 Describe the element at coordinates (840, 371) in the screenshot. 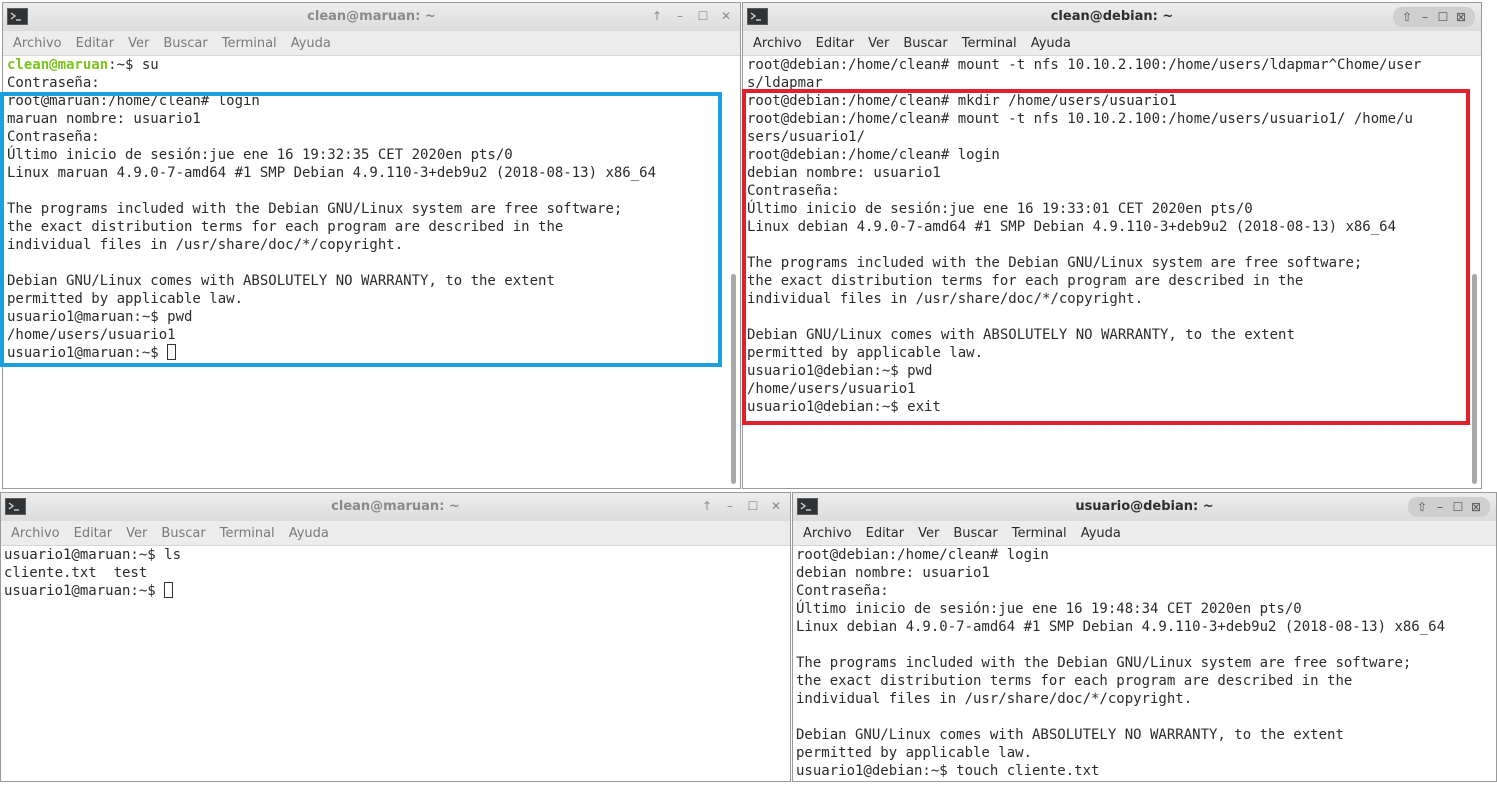

I see `terminal-line: usuario1@debian:~$ pwd` at that location.